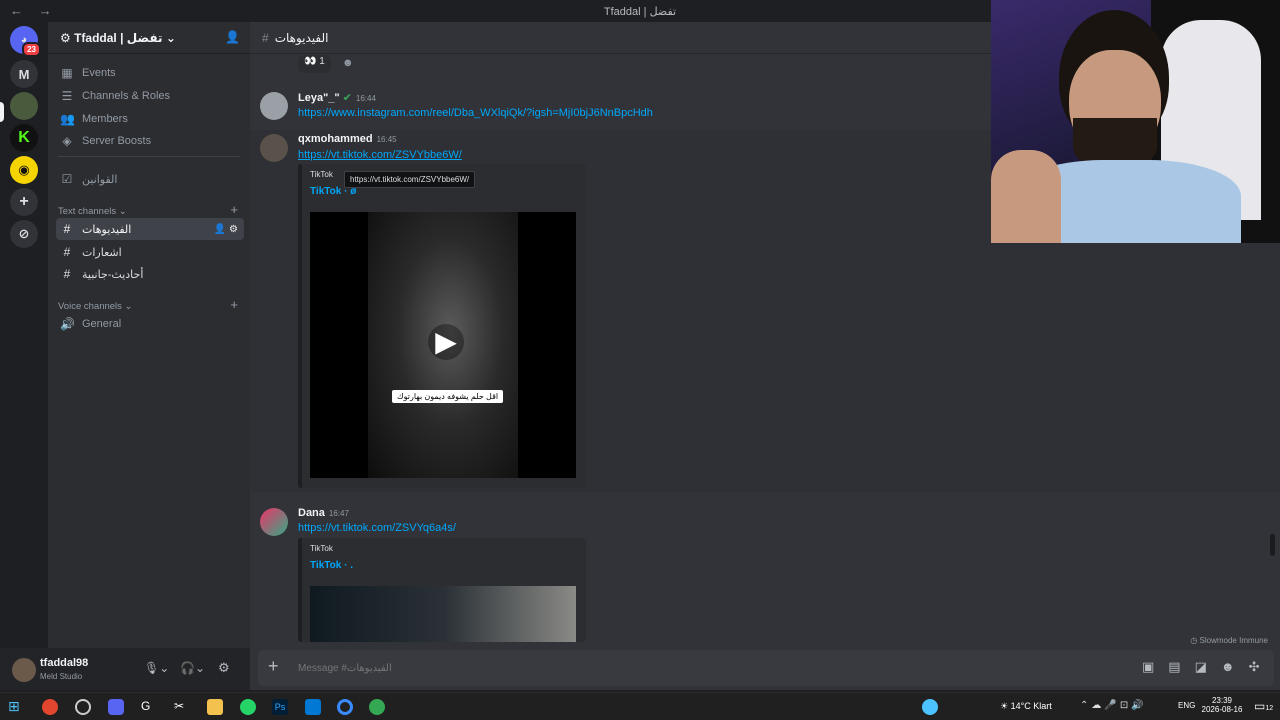  Describe the element at coordinates (224, 668) in the screenshot. I see `user-settings-icon: ⚙` at that location.